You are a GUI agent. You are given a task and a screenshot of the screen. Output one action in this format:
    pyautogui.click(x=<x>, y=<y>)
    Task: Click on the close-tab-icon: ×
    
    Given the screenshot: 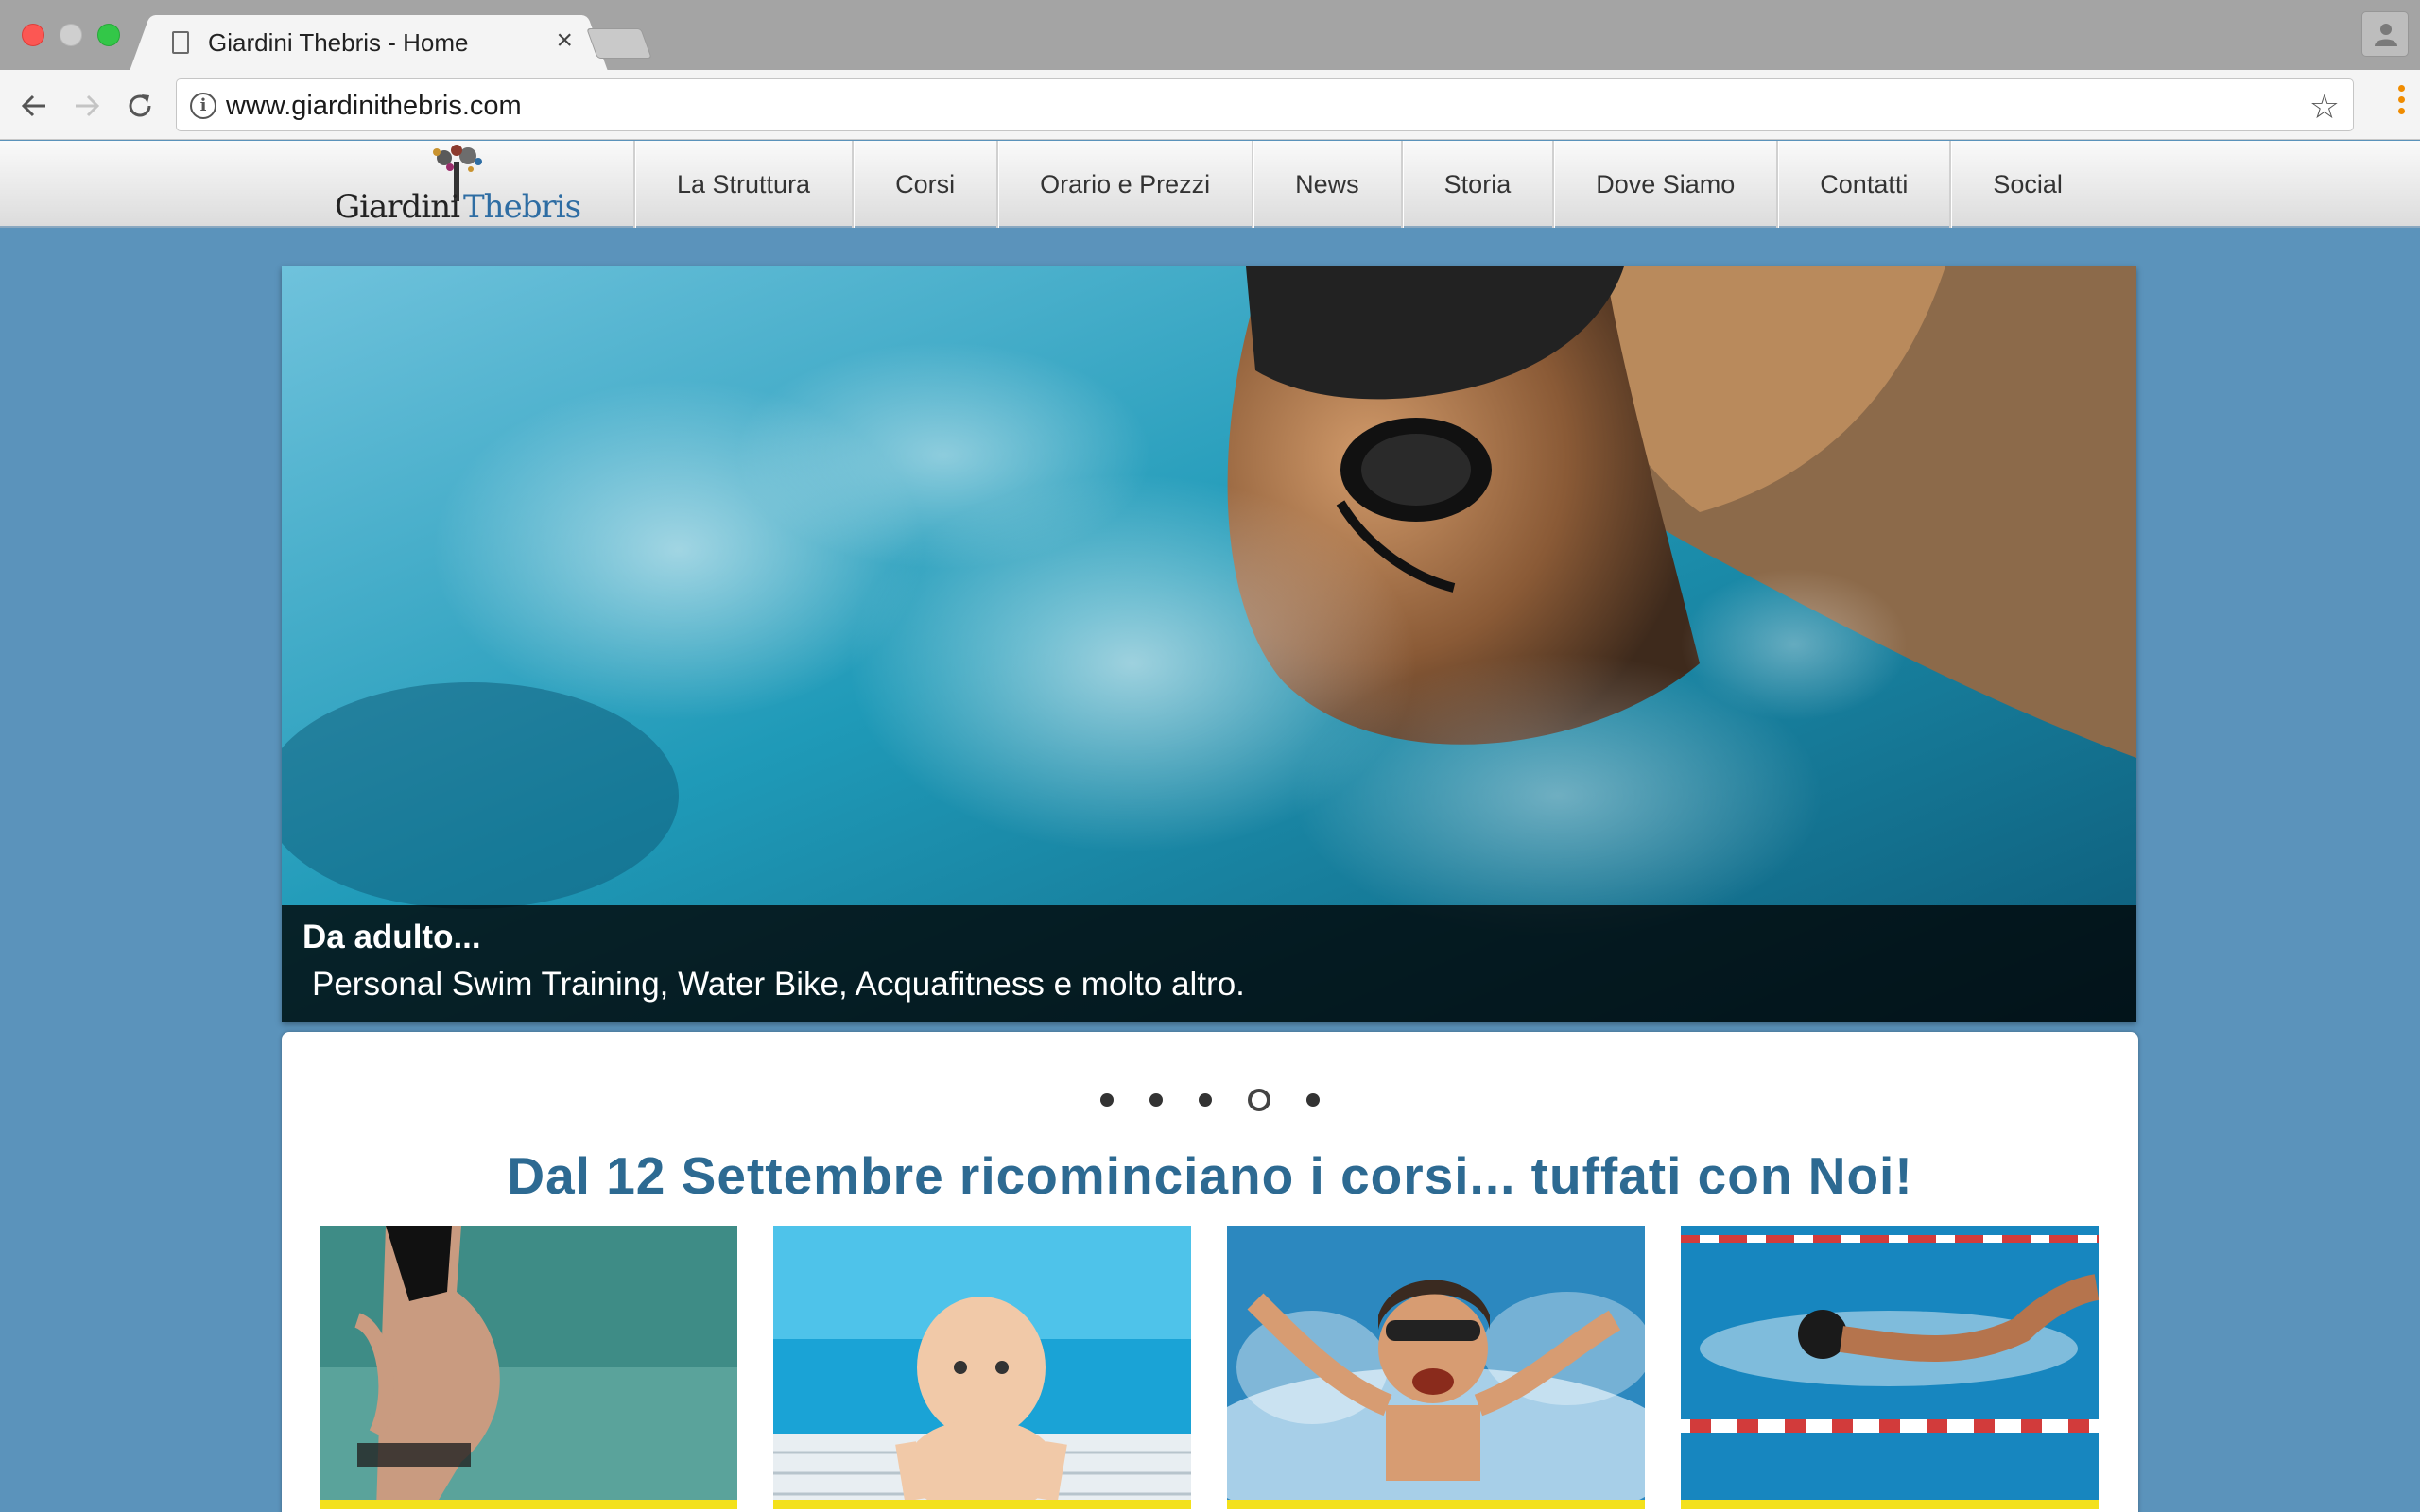 What is the action you would take?
    pyautogui.click(x=564, y=41)
    